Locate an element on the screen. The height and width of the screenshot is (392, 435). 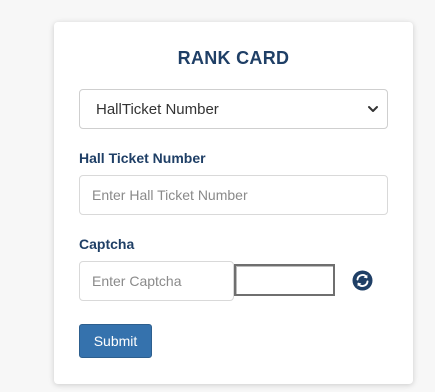
select-value: HallTicket Number is located at coordinates (157, 109).